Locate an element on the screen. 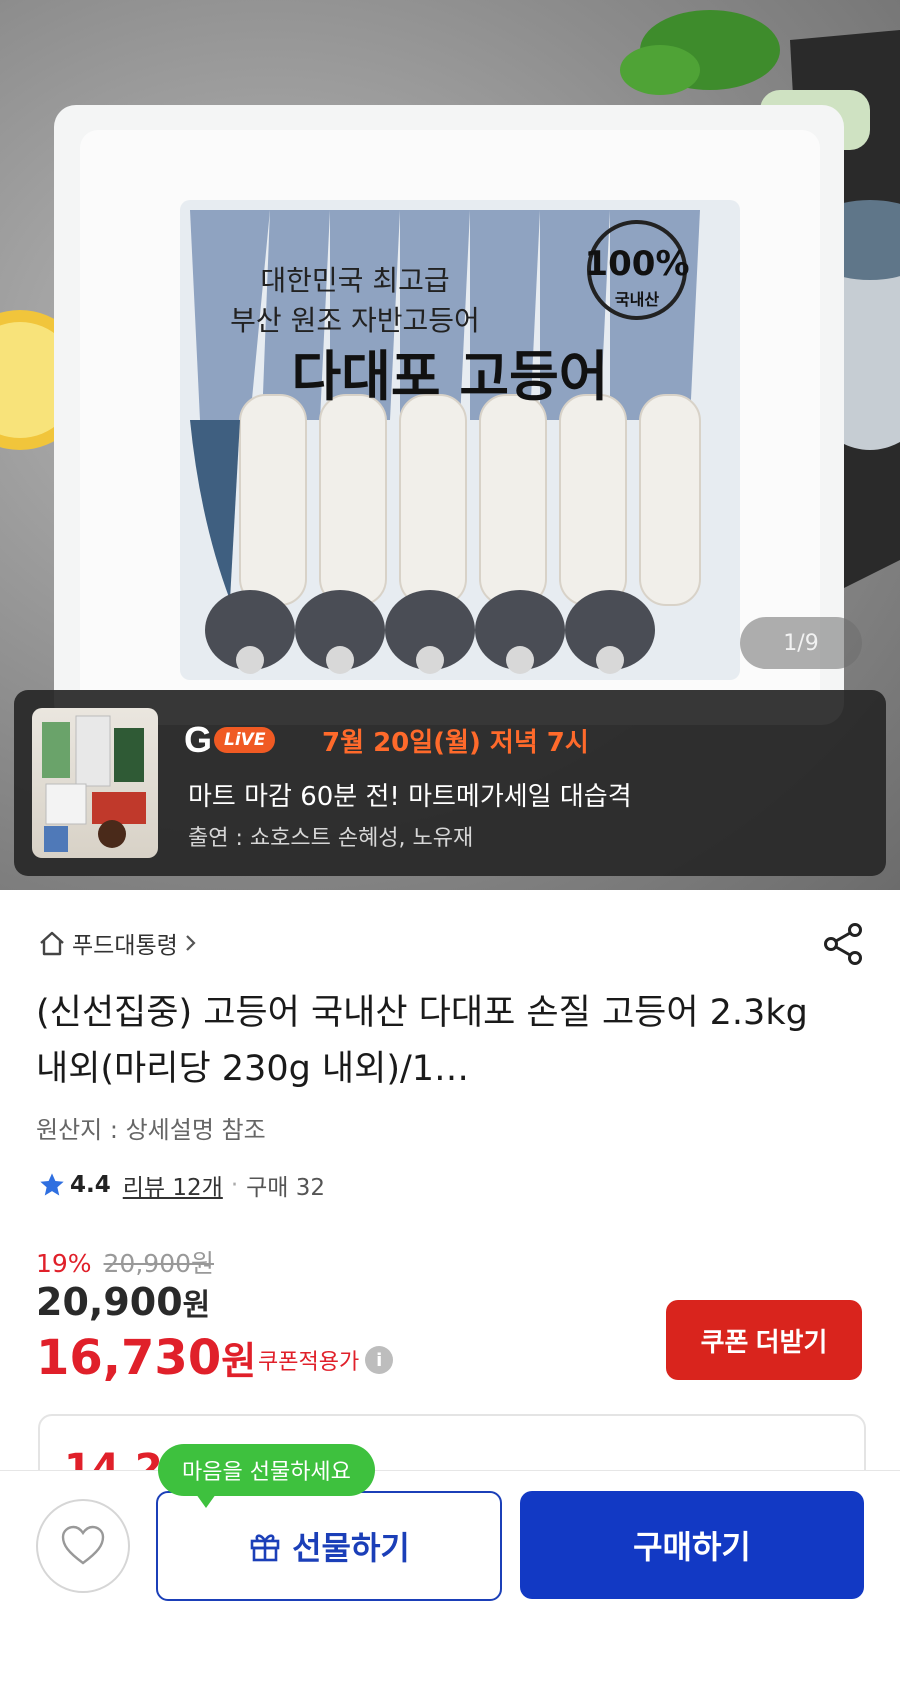 The image size is (900, 1697). original-price: 20,900원 is located at coordinates (159, 1263).